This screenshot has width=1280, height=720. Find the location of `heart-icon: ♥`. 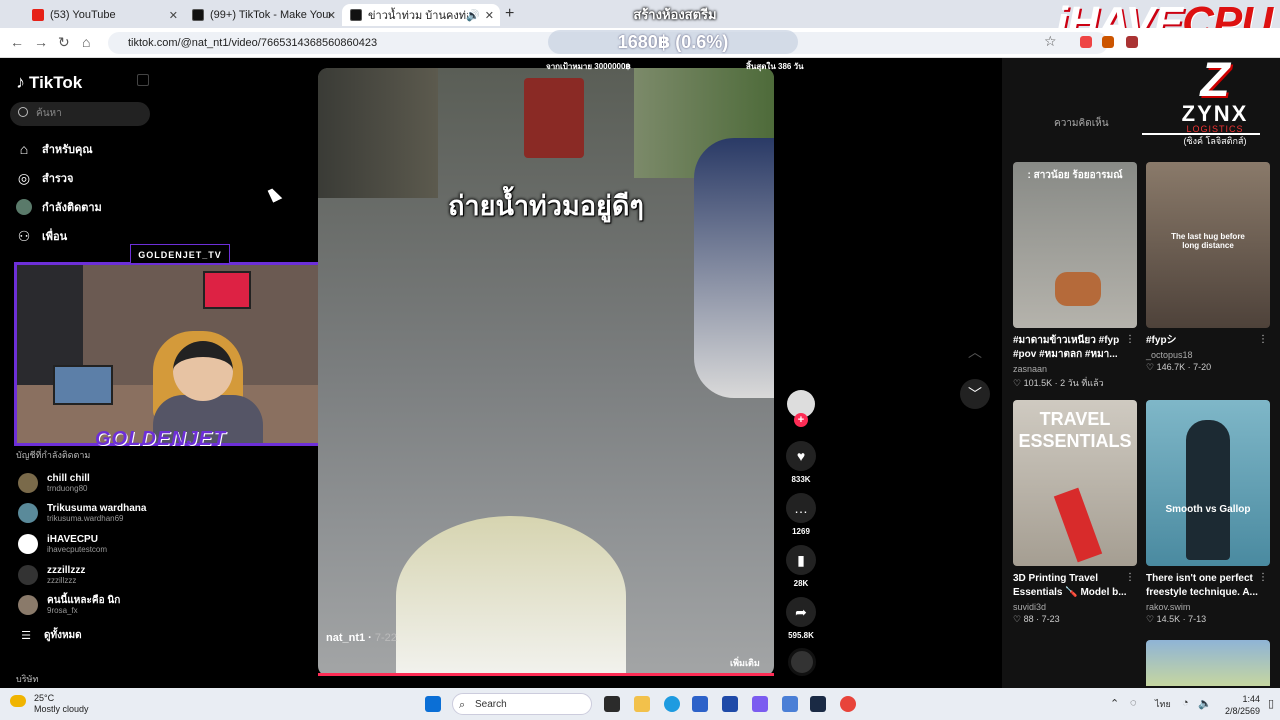

heart-icon: ♥ is located at coordinates (801, 456).